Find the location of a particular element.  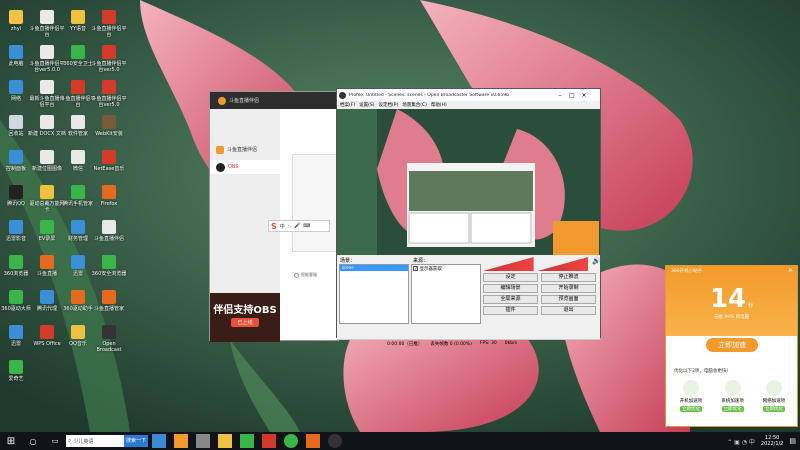

douyu-live-icon is located at coordinates (313, 441).